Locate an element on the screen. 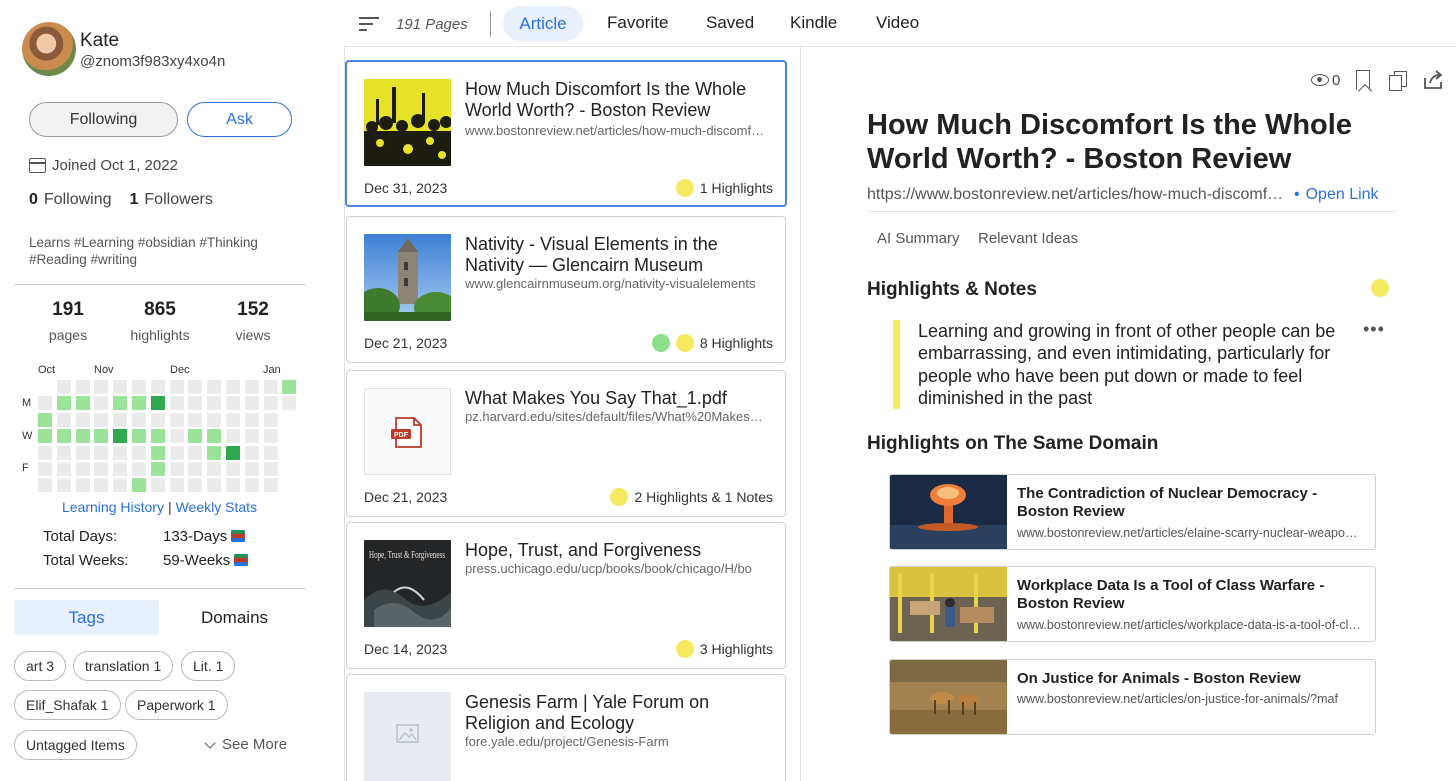  filter-icon is located at coordinates (369, 24).